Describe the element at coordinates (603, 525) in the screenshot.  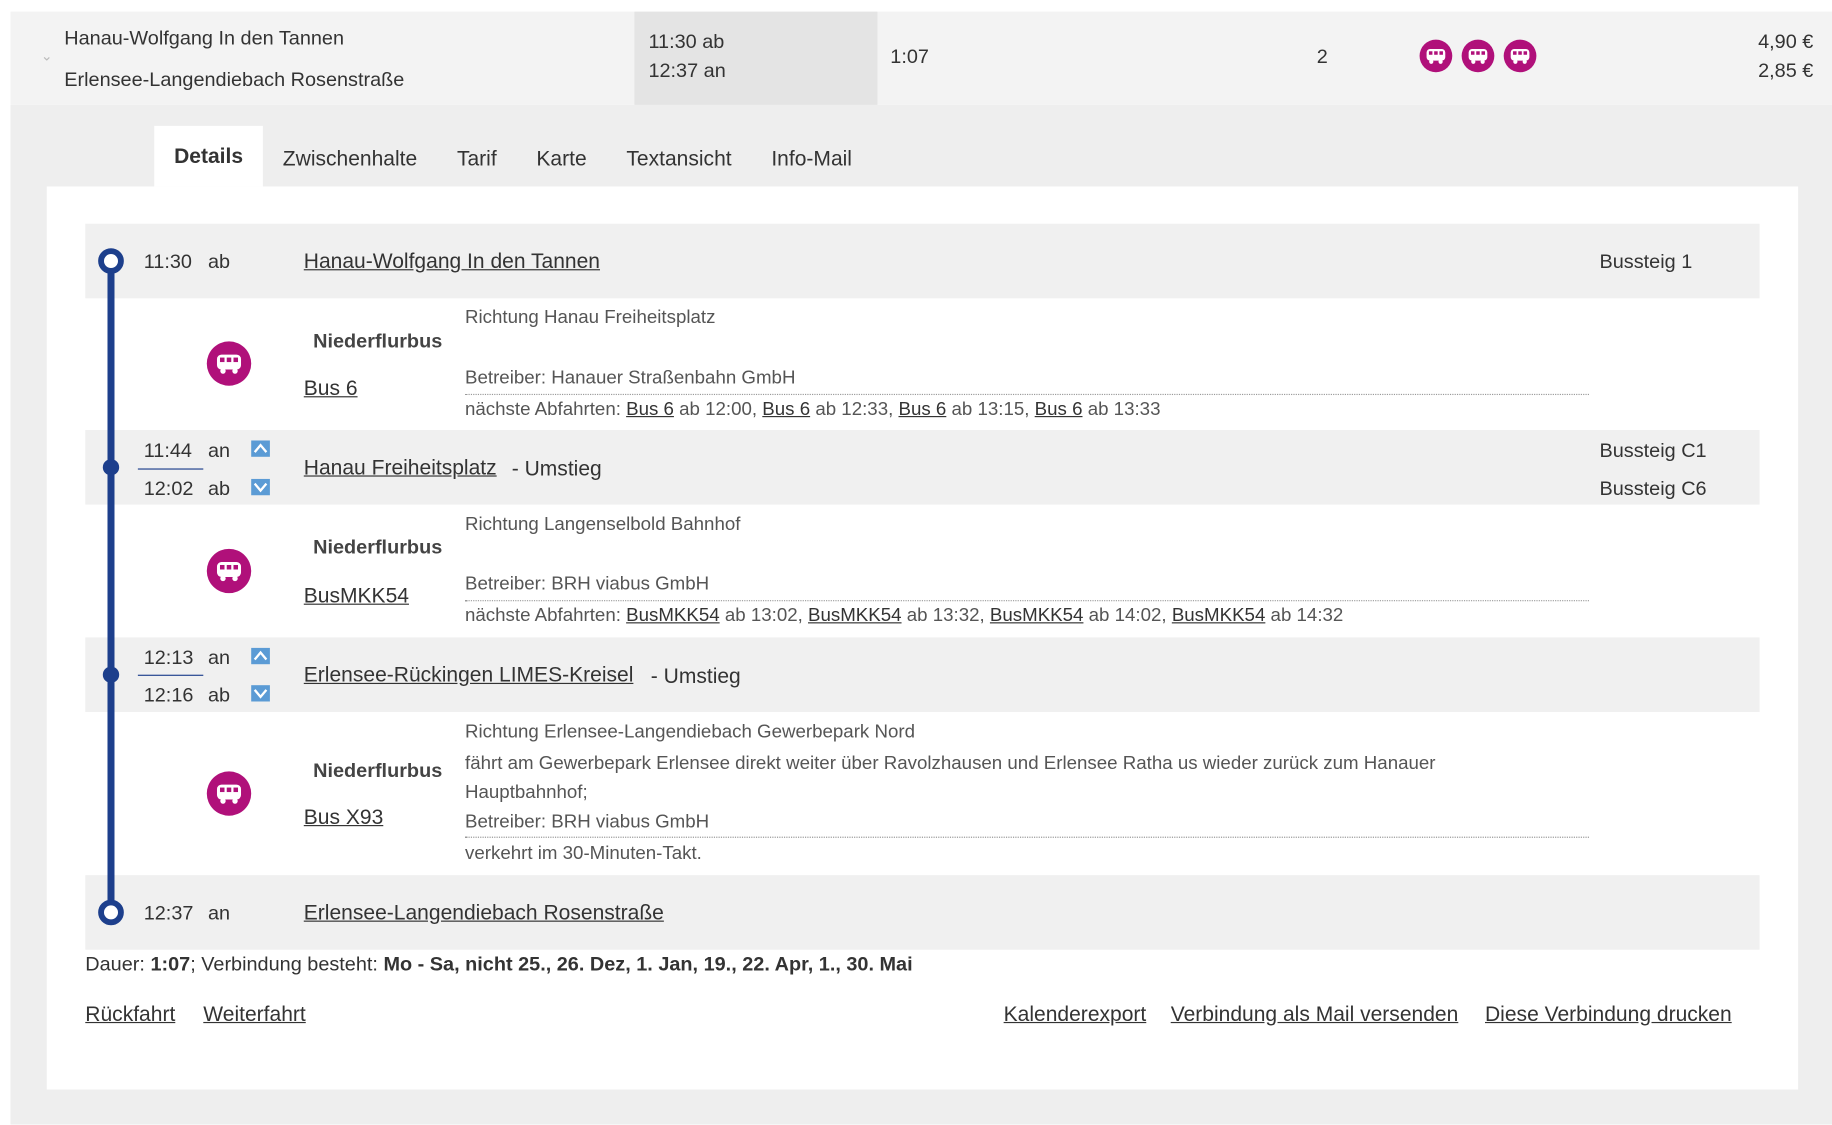
I see `leg-direction: Richtung Langenselbold Bahnhof` at that location.